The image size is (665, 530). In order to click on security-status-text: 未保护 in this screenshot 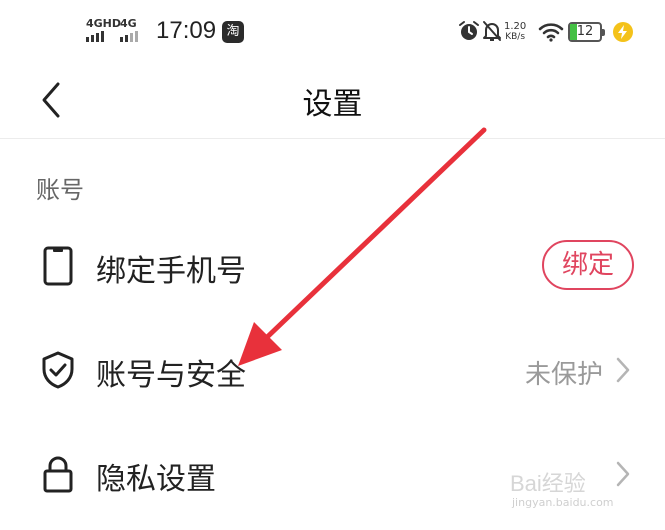, I will do `click(563, 375)`.